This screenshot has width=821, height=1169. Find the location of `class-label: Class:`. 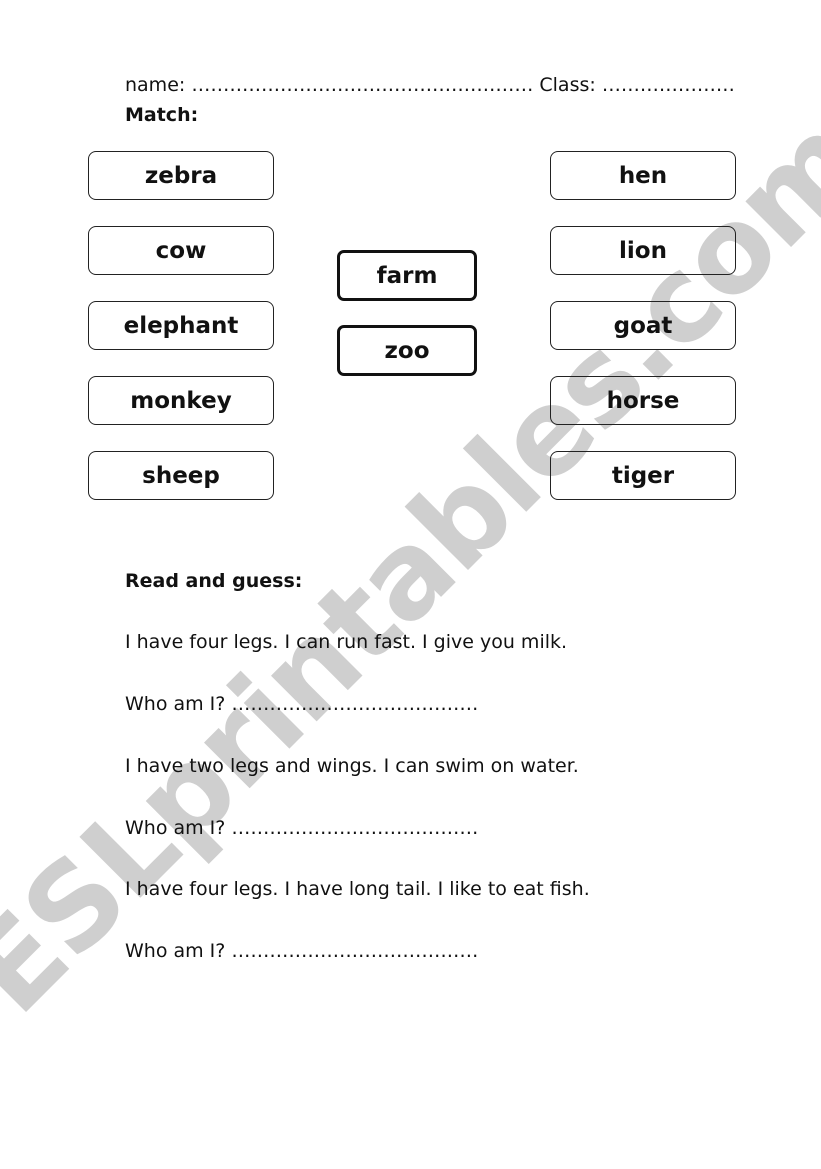

class-label: Class: is located at coordinates (567, 85).